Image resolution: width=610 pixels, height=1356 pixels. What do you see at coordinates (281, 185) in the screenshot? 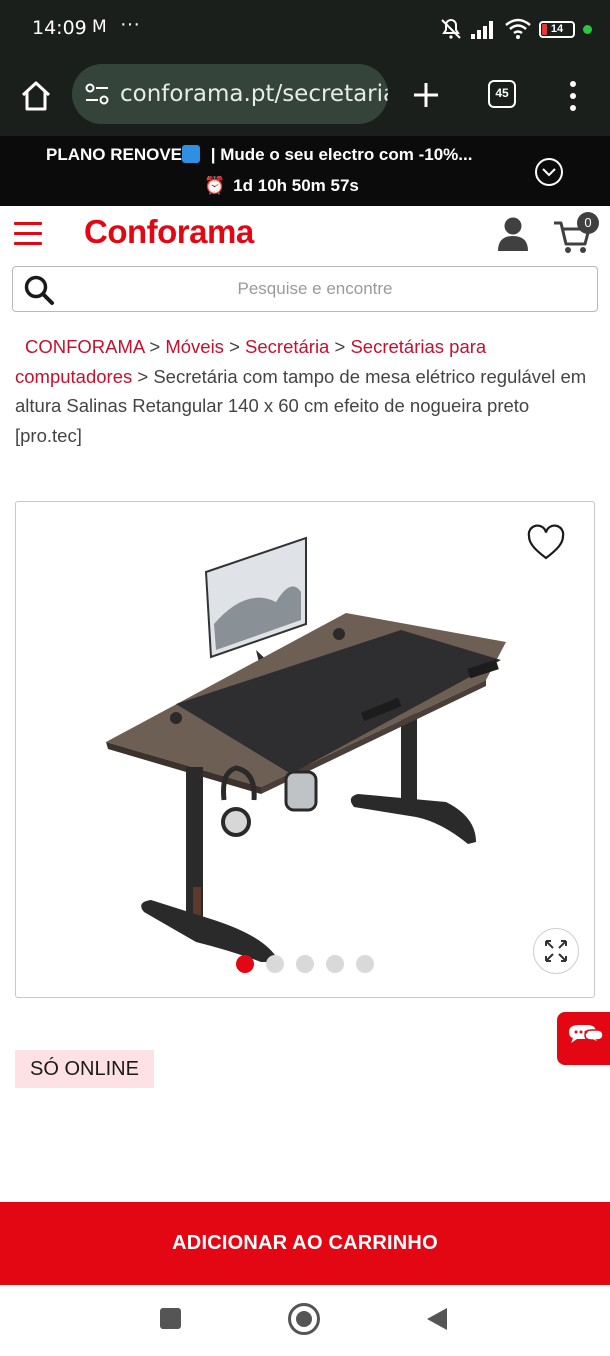
I see `promo-countdown: ⏰ 1d 10h 50m 57s` at bounding box center [281, 185].